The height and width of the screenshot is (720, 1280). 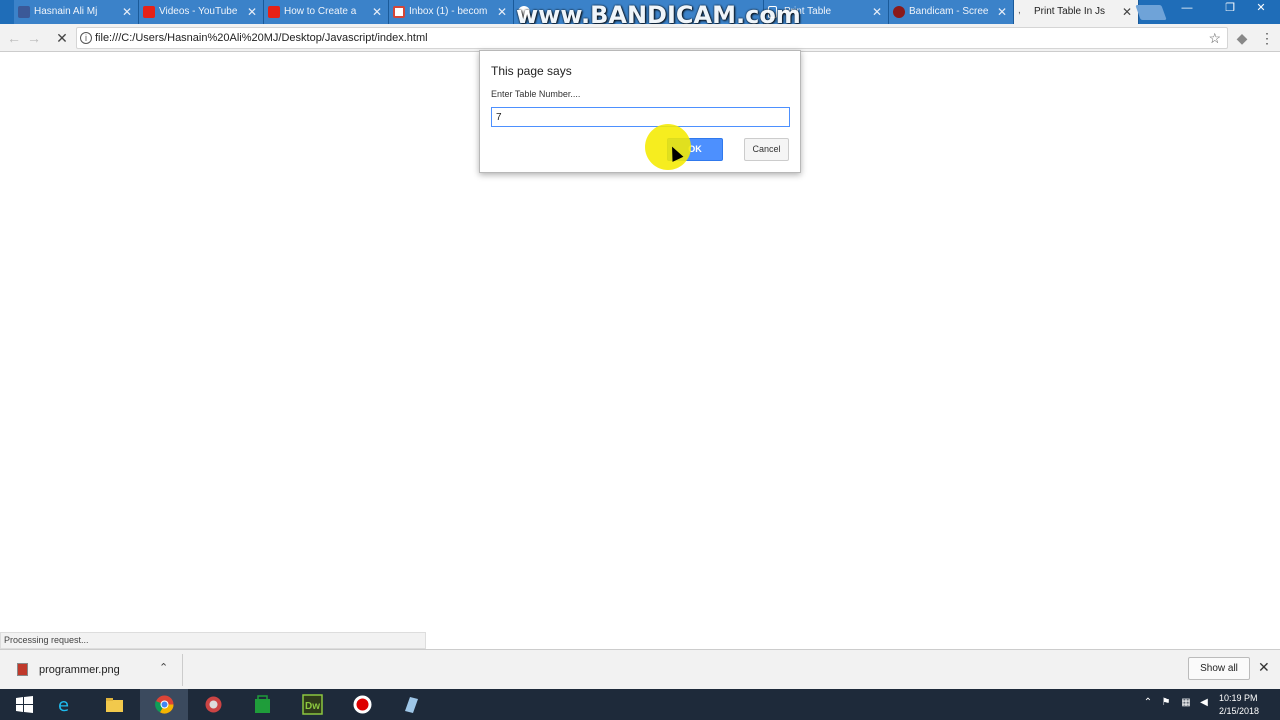 What do you see at coordinates (1204, 703) in the screenshot?
I see `volume-icon: ◀` at bounding box center [1204, 703].